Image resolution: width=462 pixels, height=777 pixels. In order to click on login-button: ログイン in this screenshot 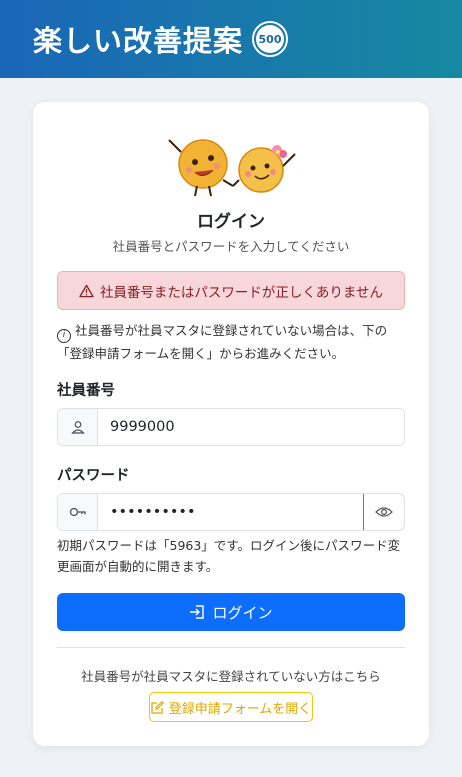, I will do `click(231, 612)`.